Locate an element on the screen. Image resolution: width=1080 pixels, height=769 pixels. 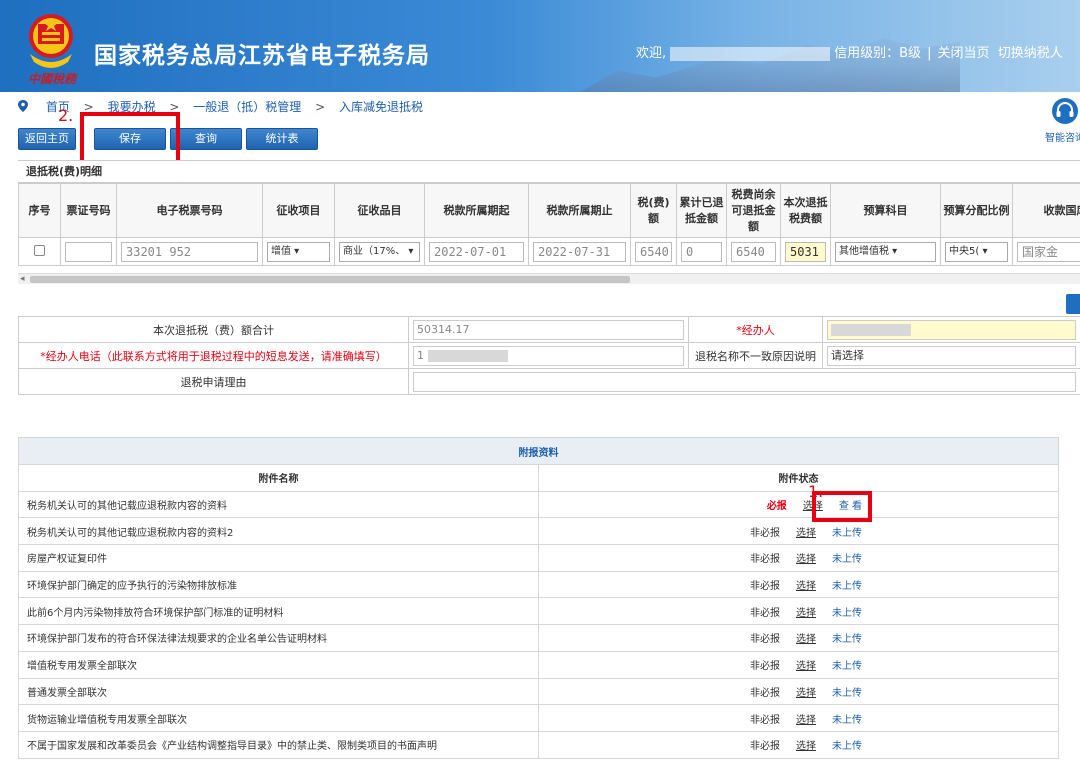
close-page-link: 关闭当页 is located at coordinates (963, 53).